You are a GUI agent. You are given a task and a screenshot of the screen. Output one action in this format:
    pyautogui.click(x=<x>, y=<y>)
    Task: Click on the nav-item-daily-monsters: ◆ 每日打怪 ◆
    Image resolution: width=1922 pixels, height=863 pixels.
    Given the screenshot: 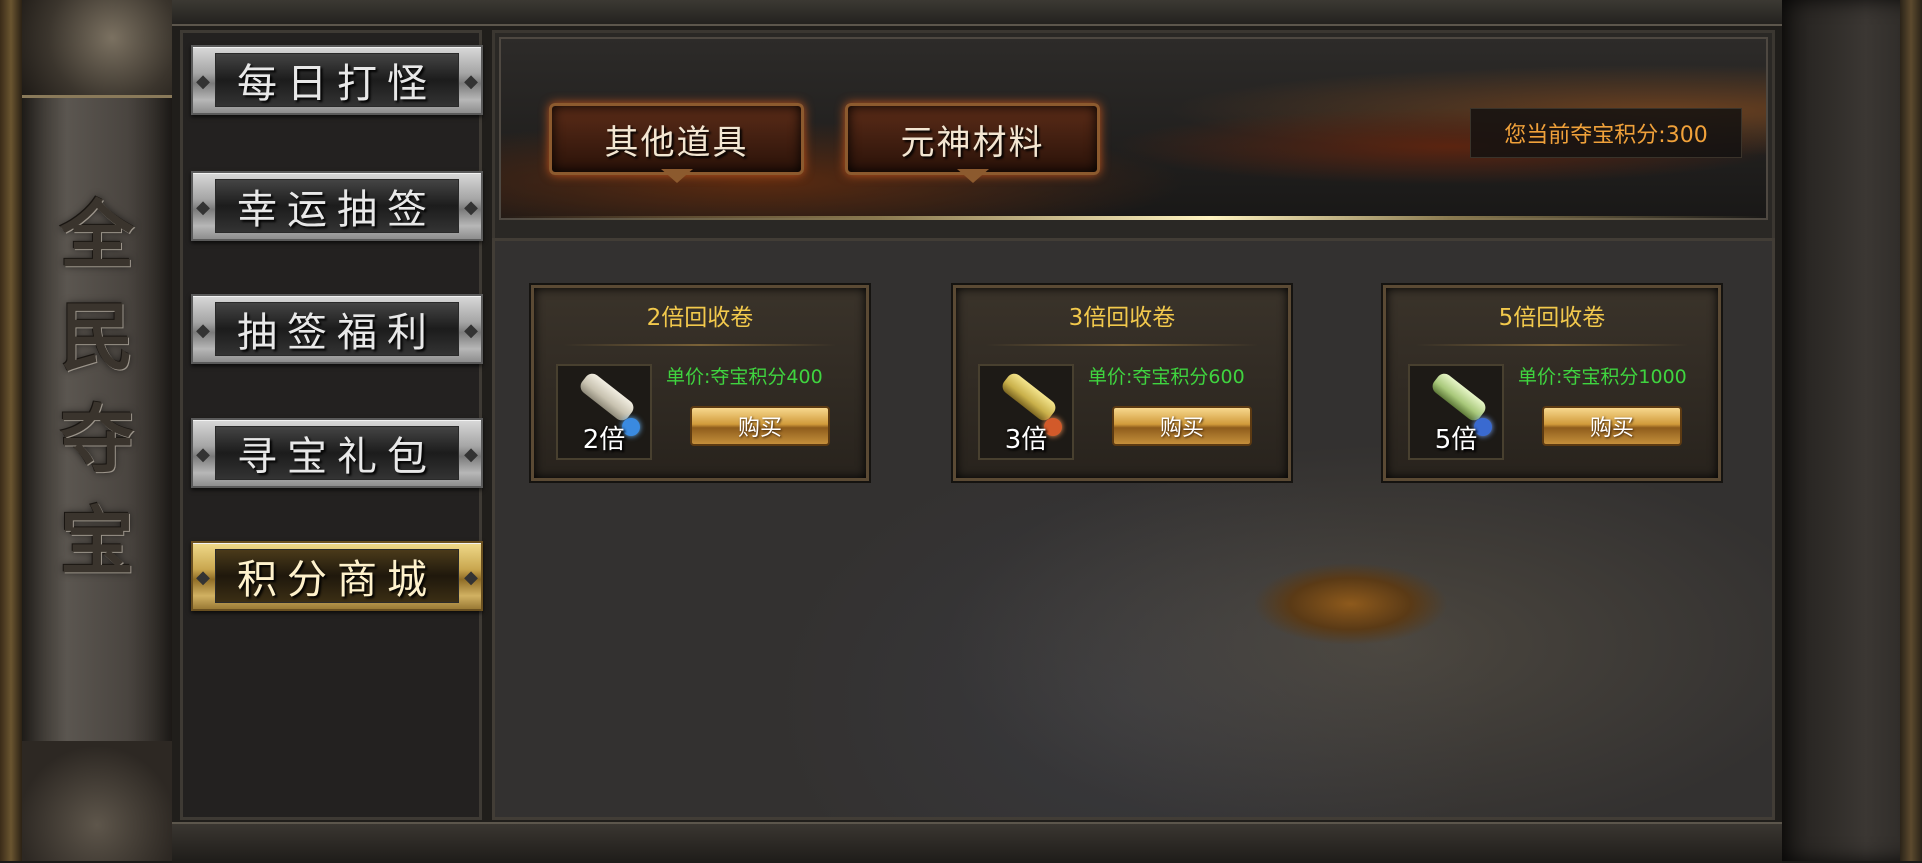 What is the action you would take?
    pyautogui.click(x=337, y=80)
    